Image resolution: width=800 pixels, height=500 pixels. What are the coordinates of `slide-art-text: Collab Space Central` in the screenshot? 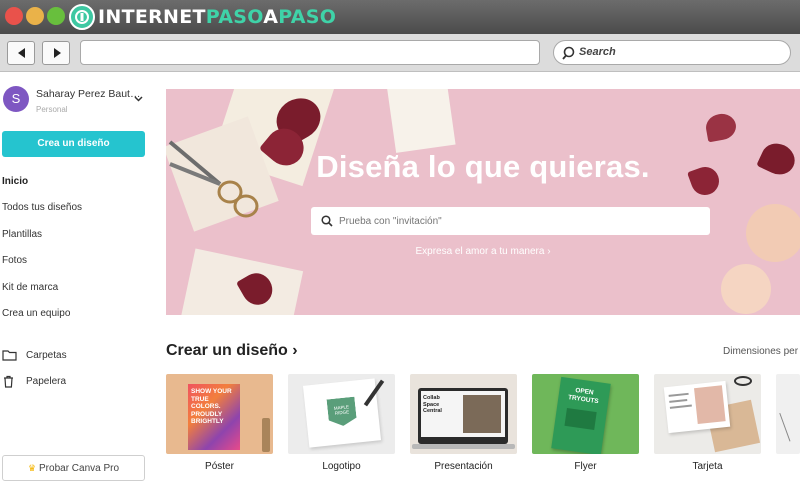 It's located at (432, 404).